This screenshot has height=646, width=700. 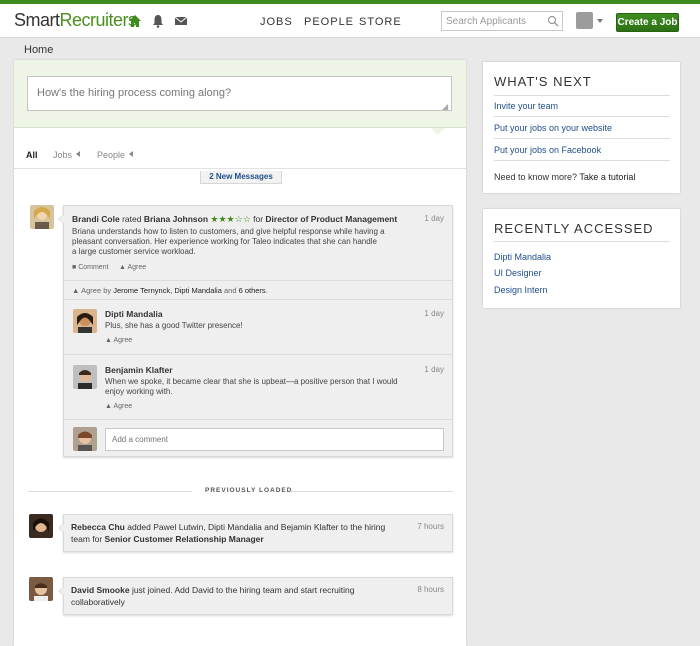 What do you see at coordinates (574, 228) in the screenshot?
I see `recently-accessed-title: RECENTLY ACCESSED` at bounding box center [574, 228].